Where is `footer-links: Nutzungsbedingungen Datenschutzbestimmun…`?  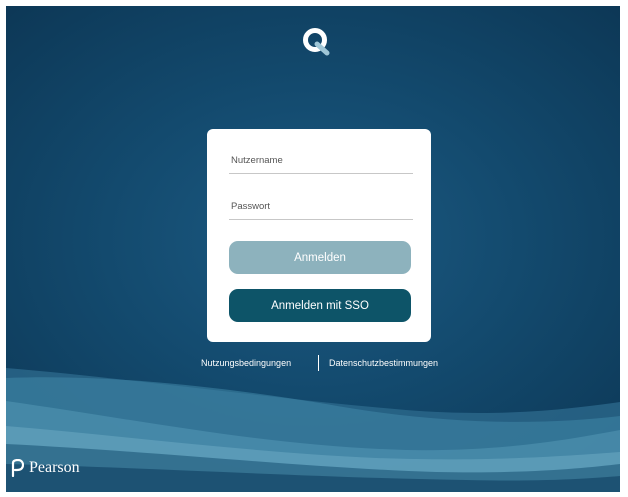 footer-links: Nutzungsbedingungen Datenschutzbestimmun… is located at coordinates (313, 363).